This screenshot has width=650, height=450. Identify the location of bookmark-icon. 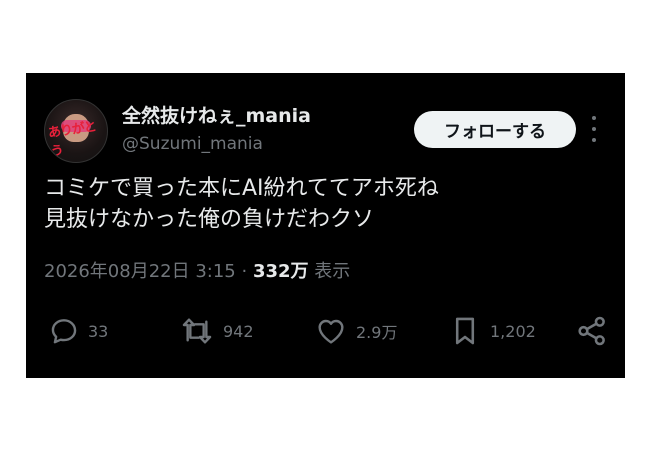
(465, 331).